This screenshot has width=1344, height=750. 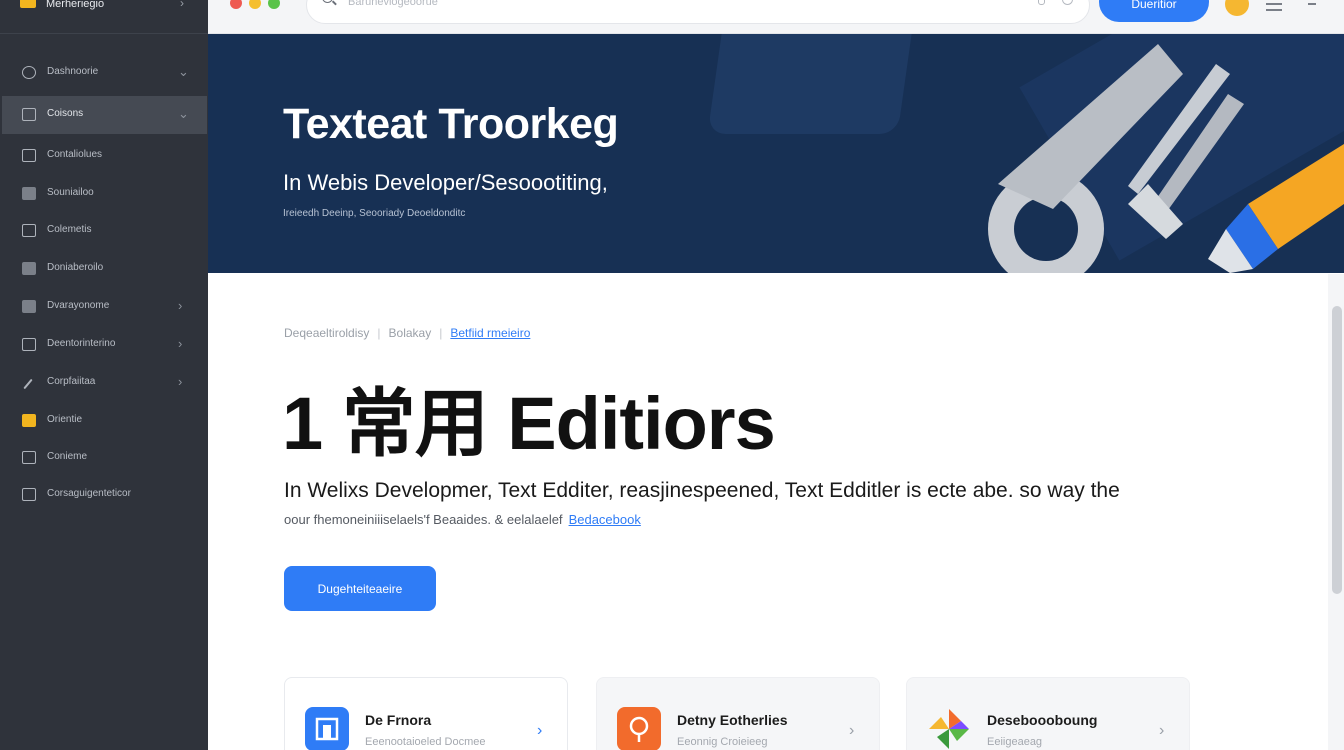 I want to click on breadcrumb-item: Deqeaeltiroldisy, so click(x=326, y=333).